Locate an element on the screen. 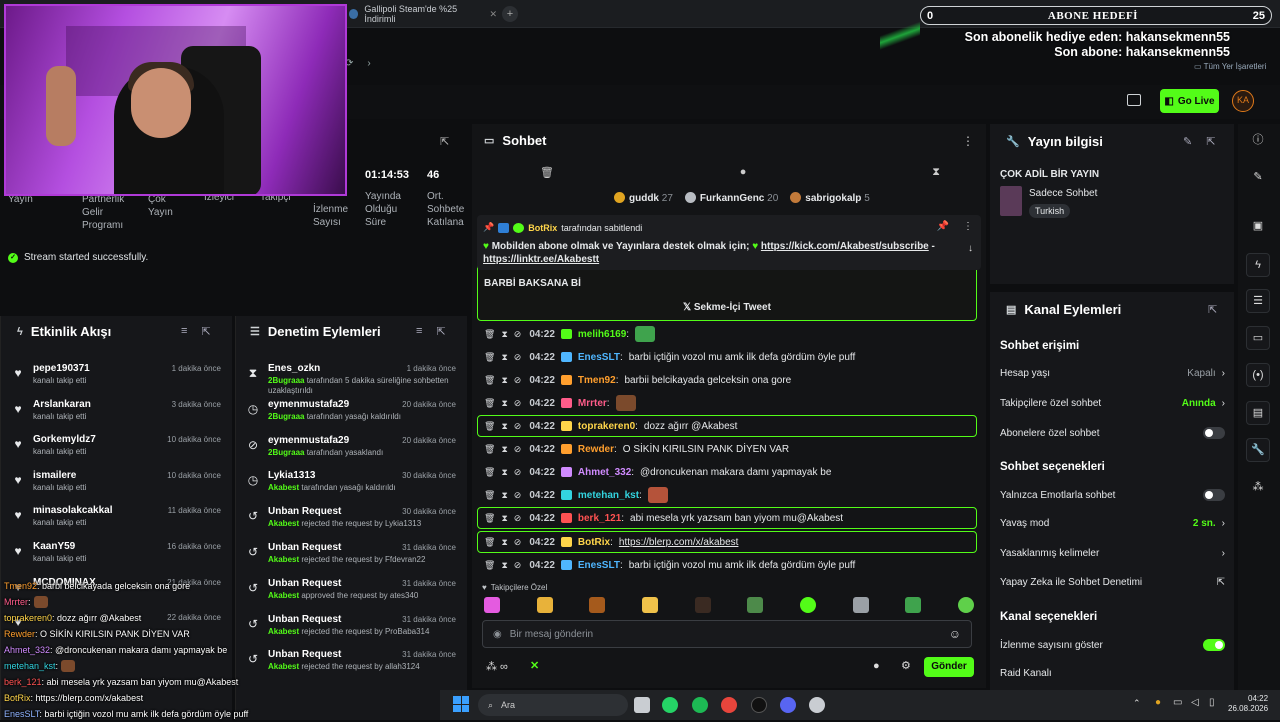  whatsapp-icon is located at coordinates (670, 705).